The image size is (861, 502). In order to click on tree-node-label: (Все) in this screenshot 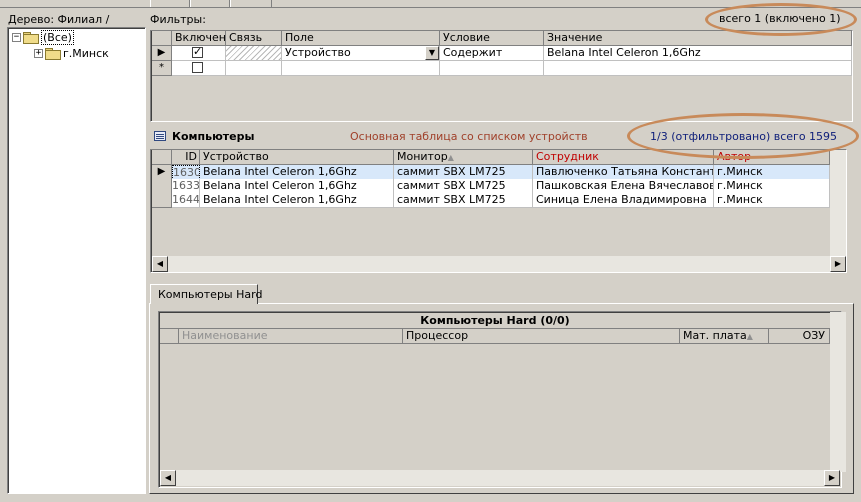, I will do `click(57, 37)`.